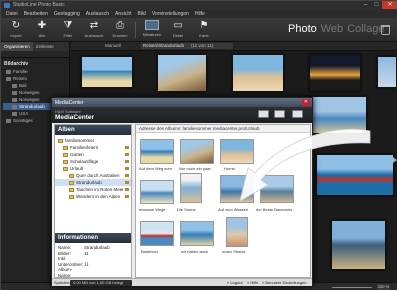 This screenshot has height=290, width=397. What do you see at coordinates (93, 161) in the screenshot?
I see `album-item: Schulausflüge` at bounding box center [93, 161].